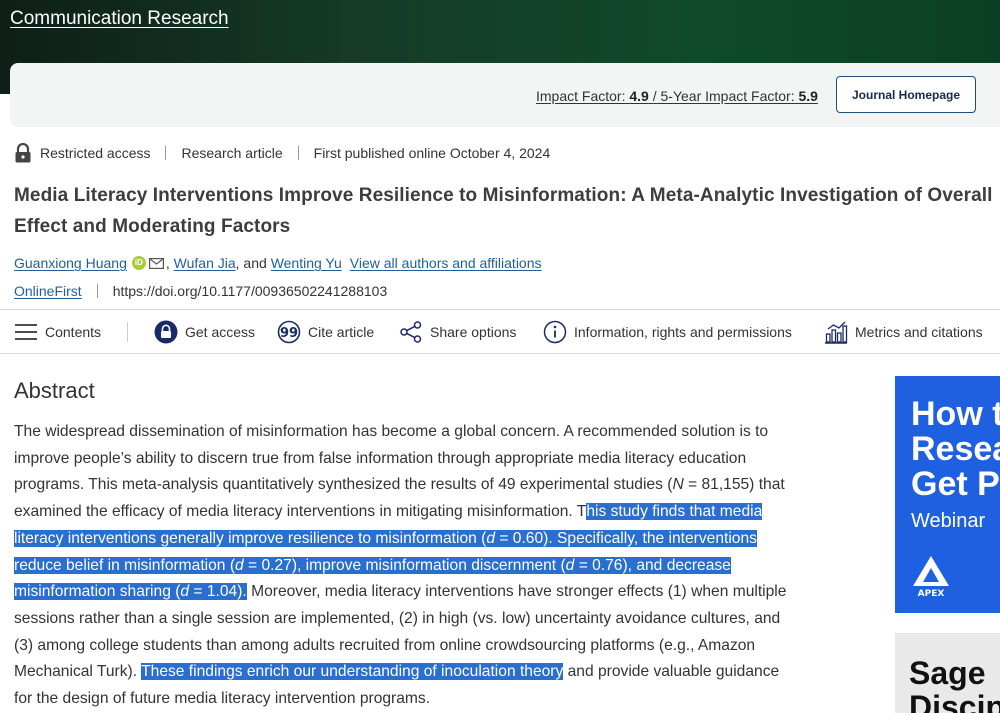  I want to click on ad-subtitle: Webinar, so click(948, 521).